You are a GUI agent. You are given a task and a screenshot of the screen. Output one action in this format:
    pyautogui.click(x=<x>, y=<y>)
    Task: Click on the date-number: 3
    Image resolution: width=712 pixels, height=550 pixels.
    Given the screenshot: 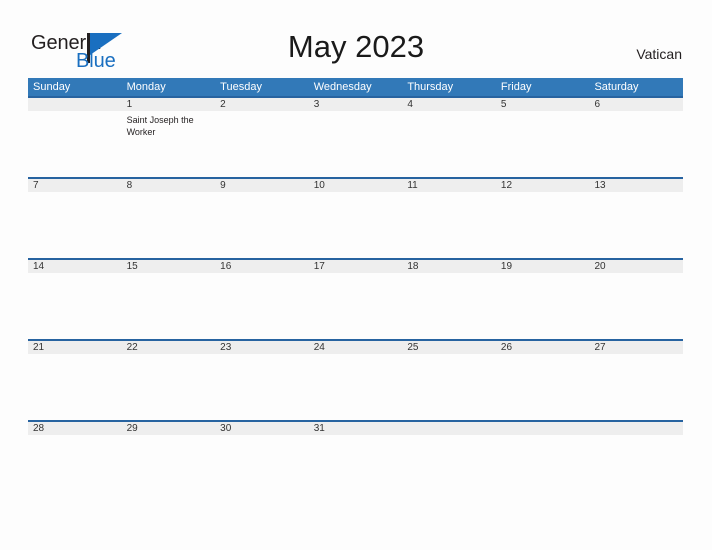 What is the action you would take?
    pyautogui.click(x=356, y=104)
    